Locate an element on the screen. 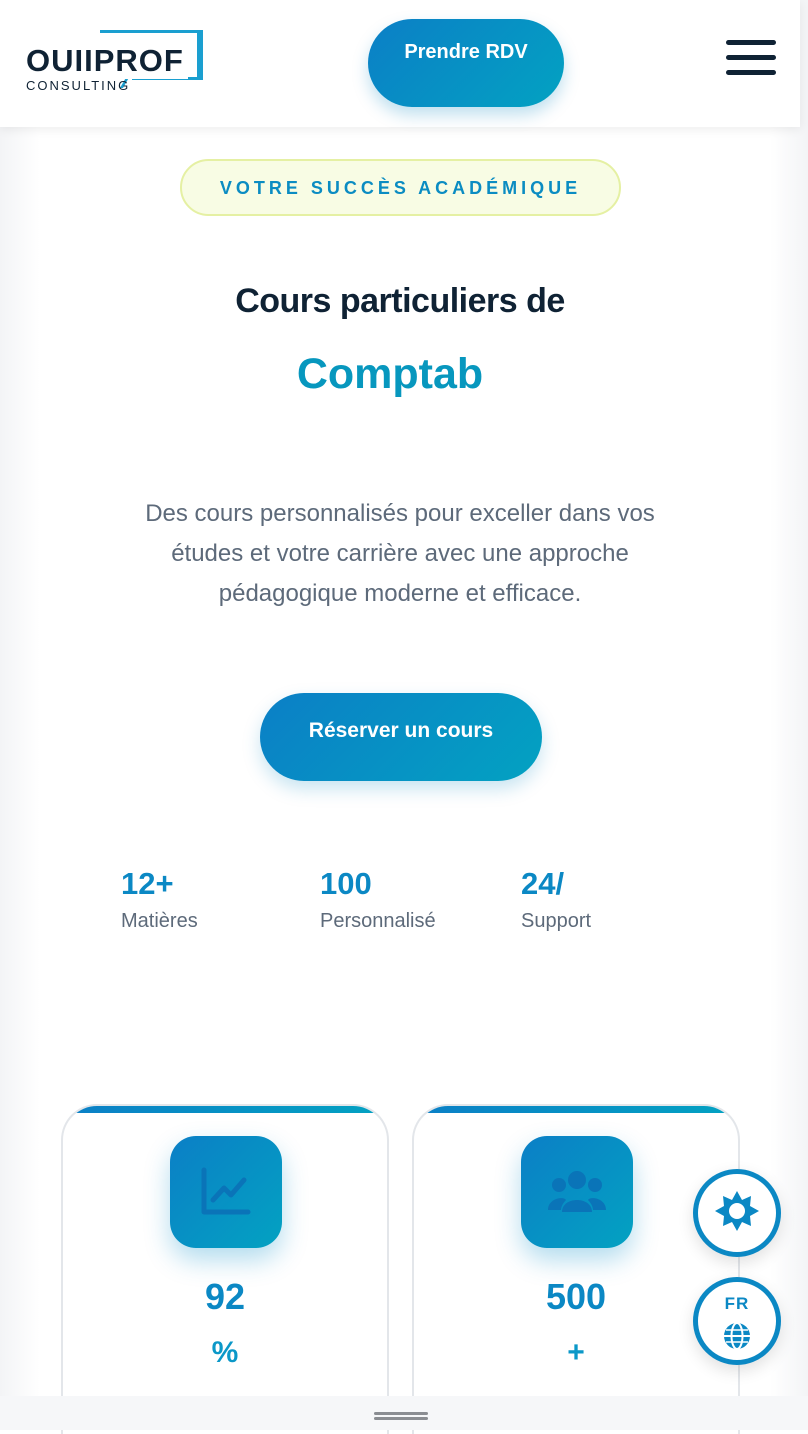 The height and width of the screenshot is (1434, 808). site-header: OUIIPROF CONSULTING Prendre RDV is located at coordinates (400, 63).